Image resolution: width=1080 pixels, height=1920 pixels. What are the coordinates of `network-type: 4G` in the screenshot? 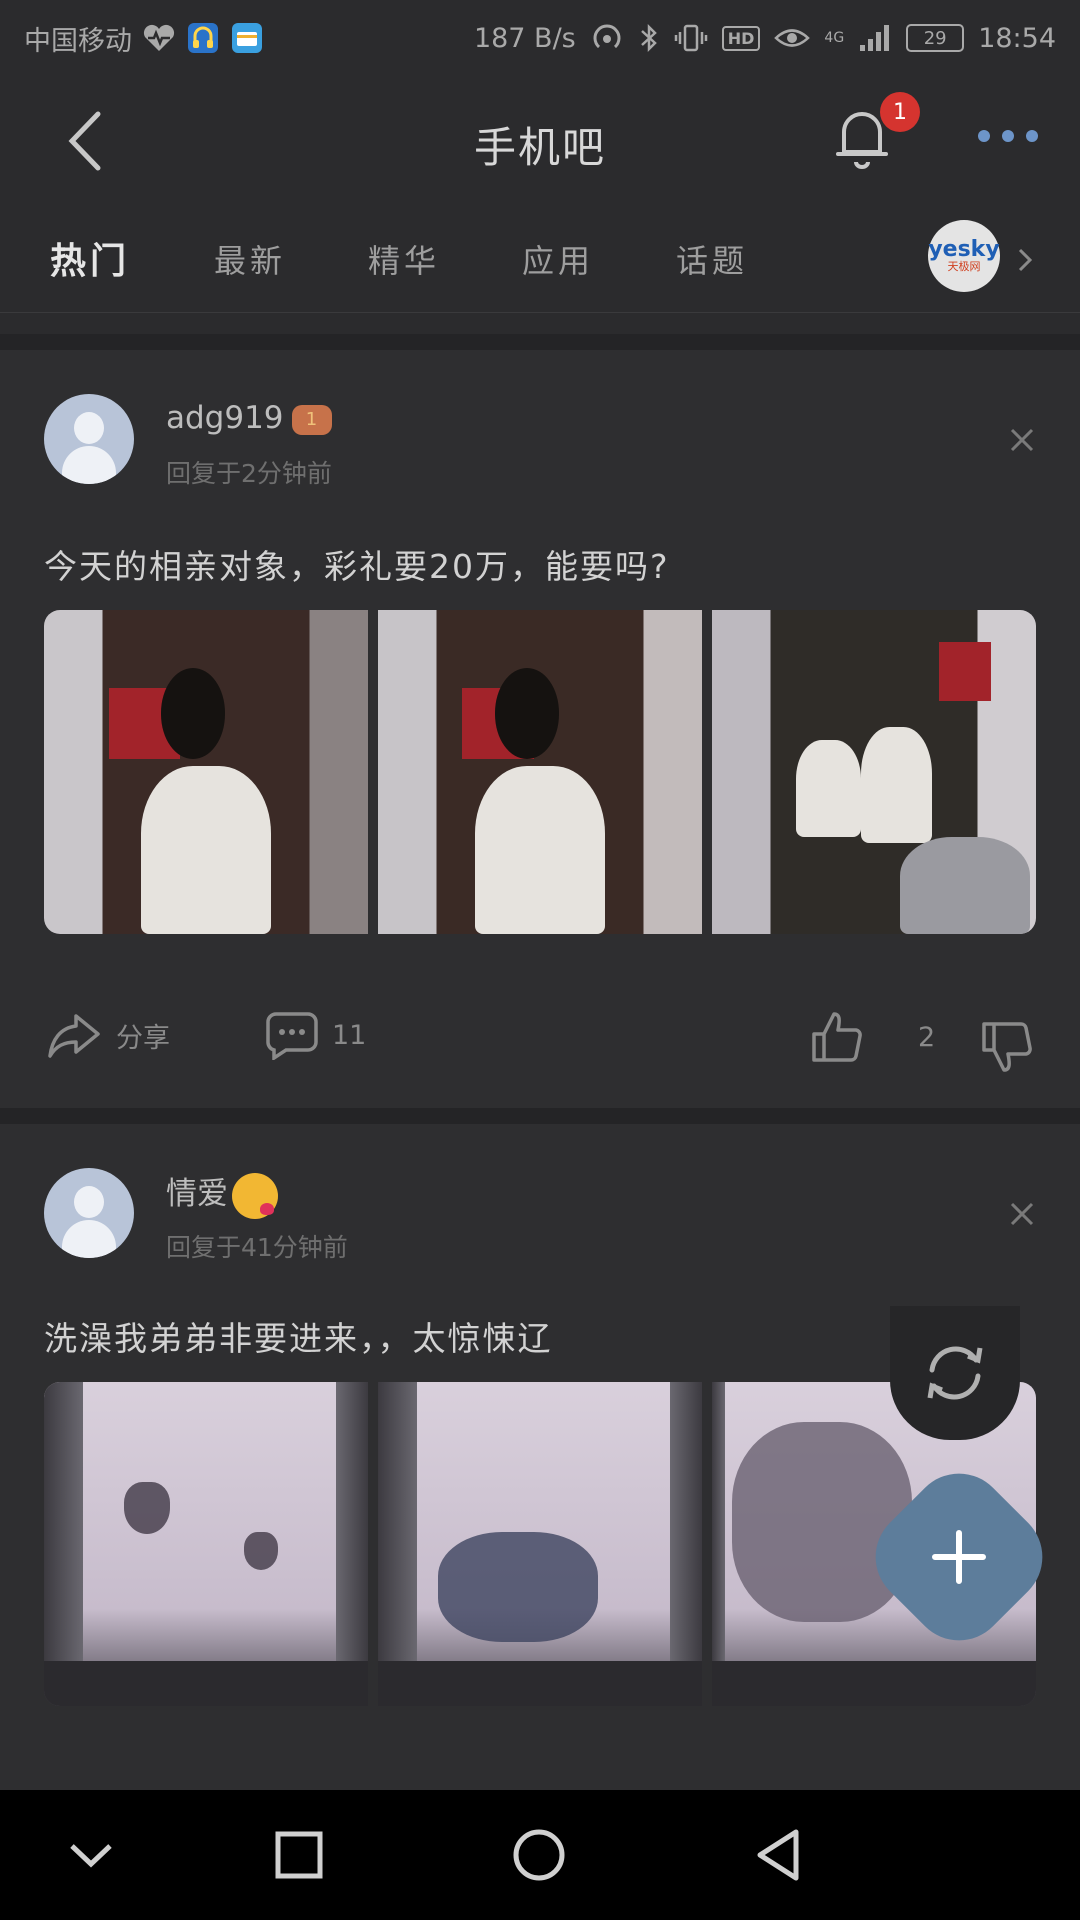 It's located at (834, 38).